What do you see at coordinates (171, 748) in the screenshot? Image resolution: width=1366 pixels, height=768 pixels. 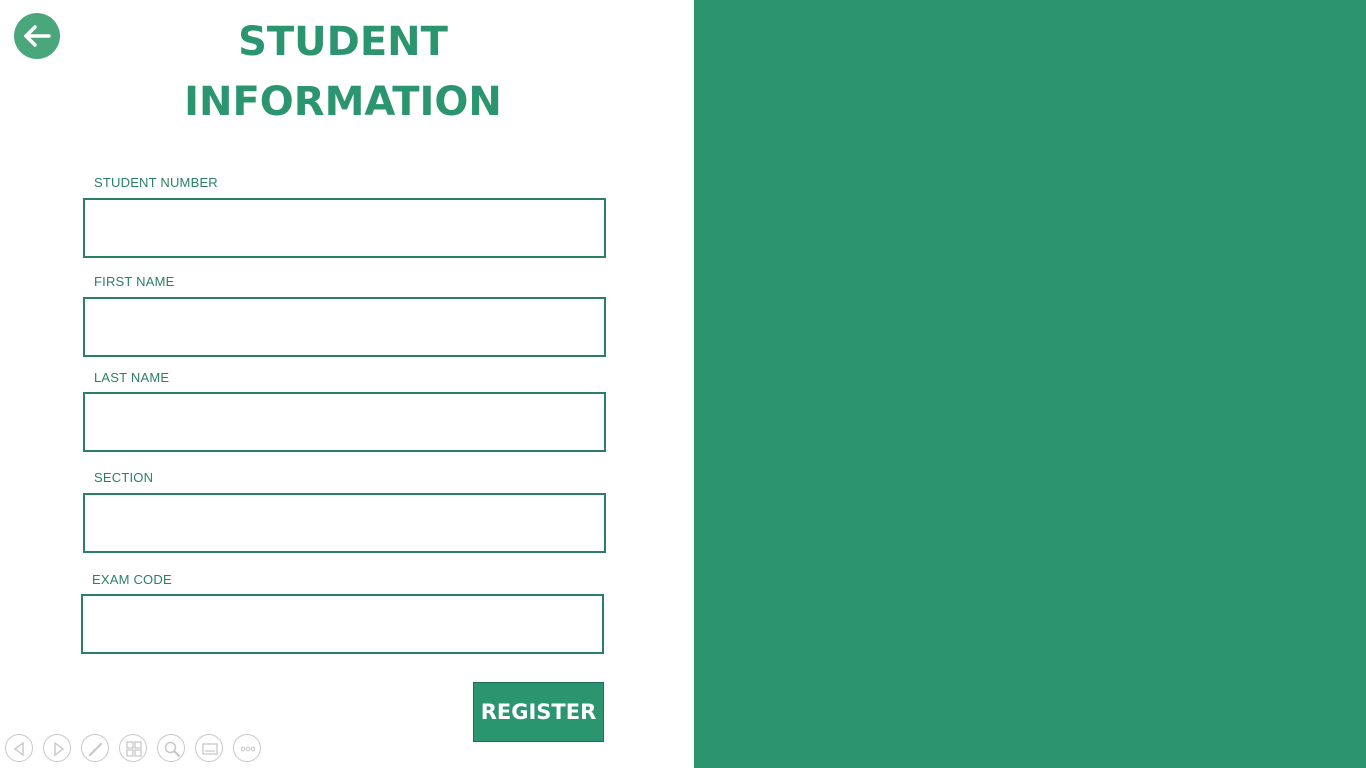 I see `zoom-icon` at bounding box center [171, 748].